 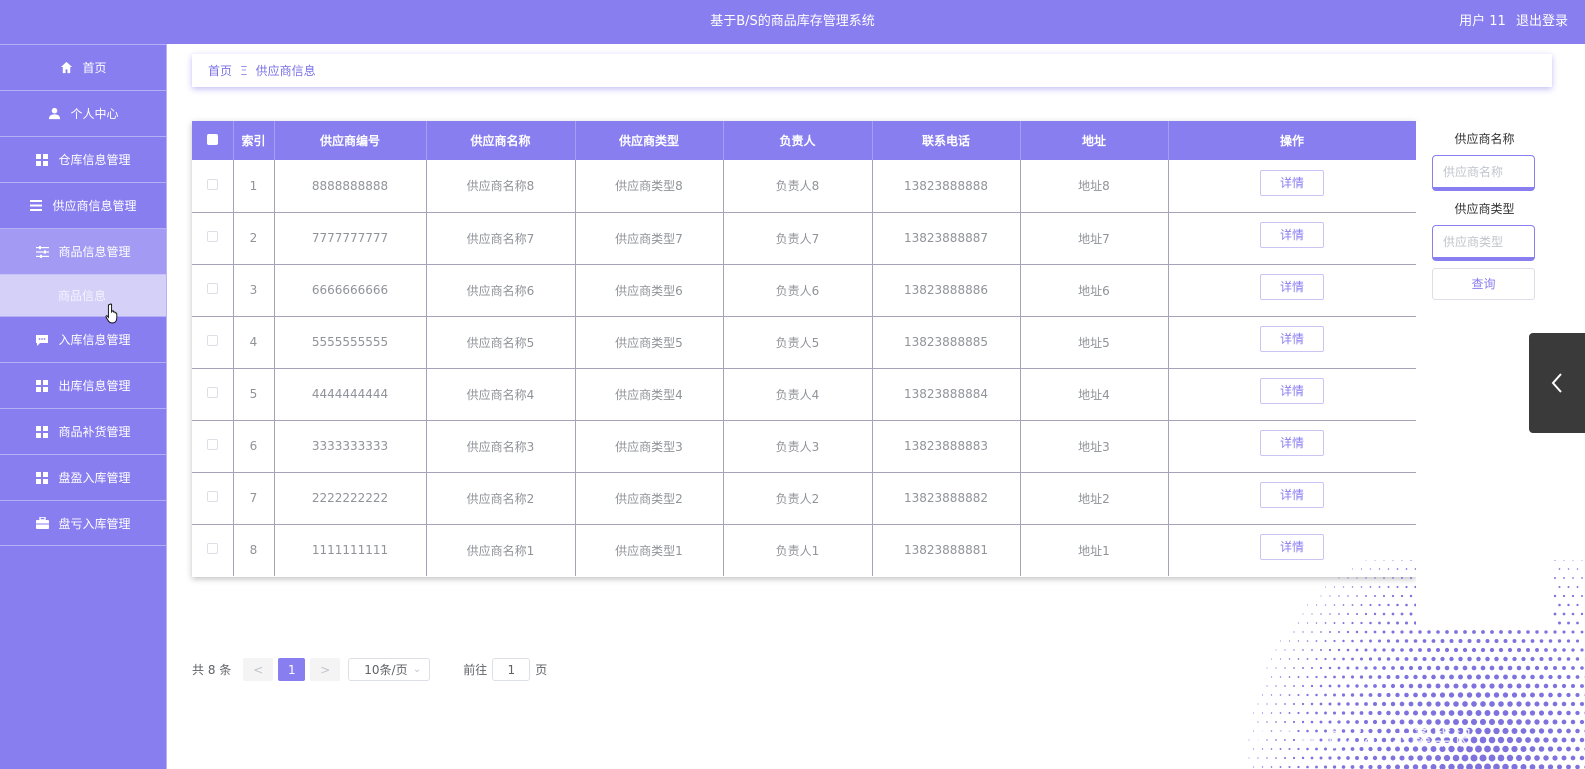 What do you see at coordinates (258, 669) in the screenshot?
I see `prev-page-button: <` at bounding box center [258, 669].